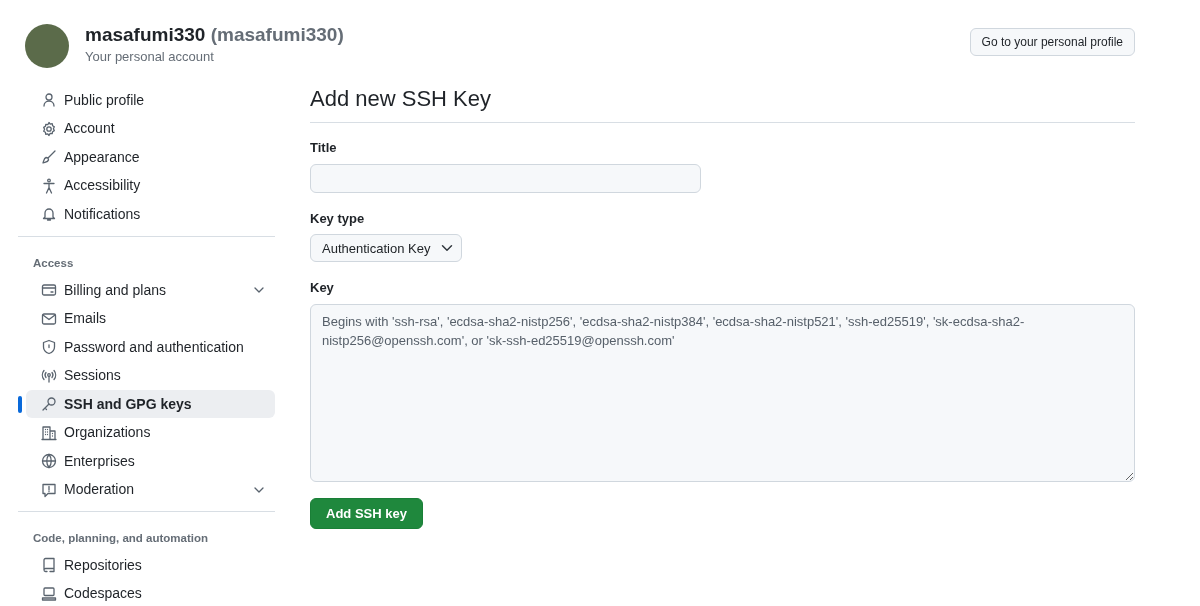 Image resolution: width=1200 pixels, height=606 pixels. Describe the element at coordinates (505, 178) in the screenshot. I see `title-input` at that location.